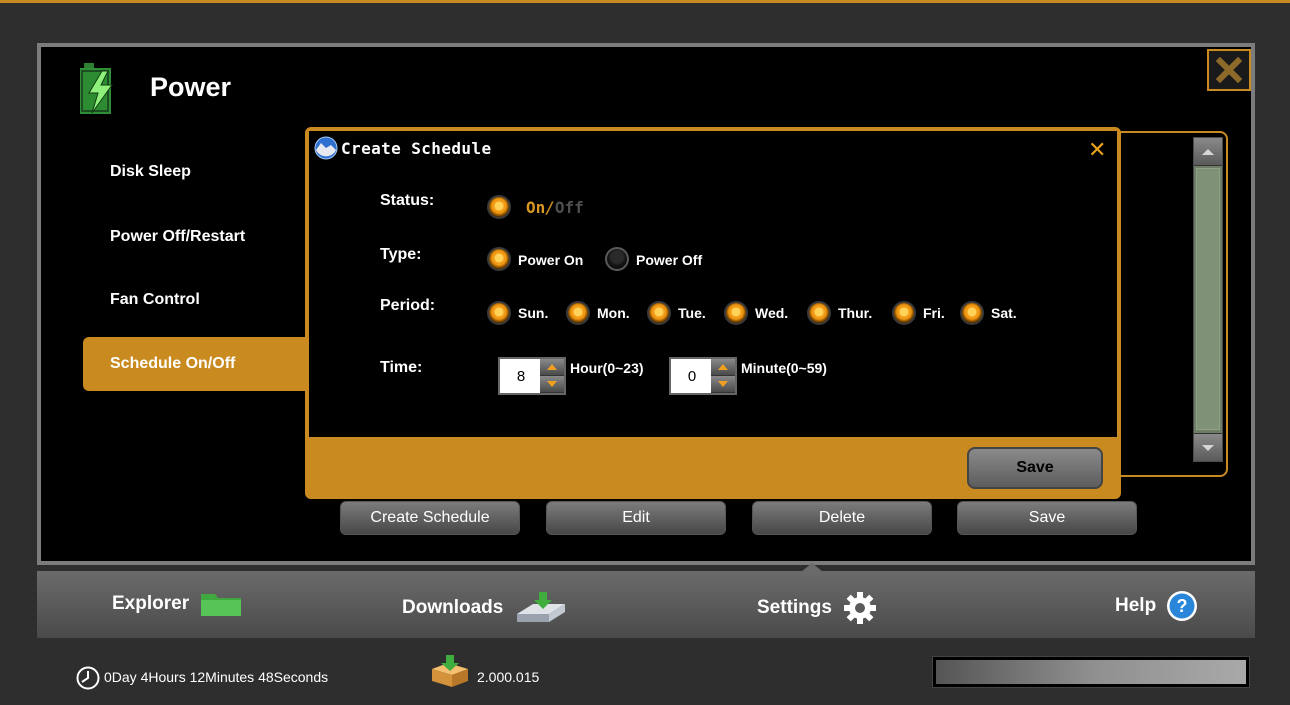  I want to click on schedule-globe-icon, so click(326, 148).